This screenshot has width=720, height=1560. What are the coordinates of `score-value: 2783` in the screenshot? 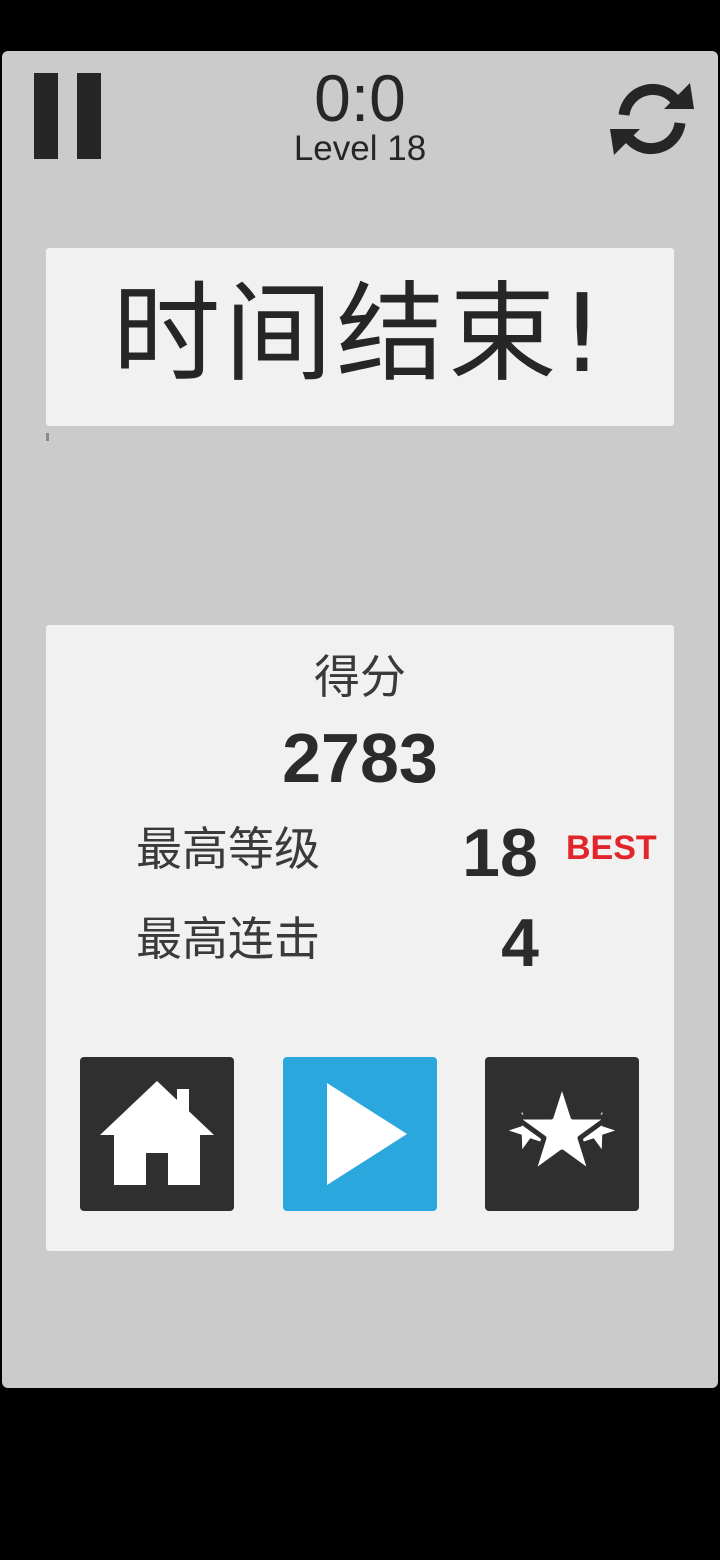 It's located at (360, 758).